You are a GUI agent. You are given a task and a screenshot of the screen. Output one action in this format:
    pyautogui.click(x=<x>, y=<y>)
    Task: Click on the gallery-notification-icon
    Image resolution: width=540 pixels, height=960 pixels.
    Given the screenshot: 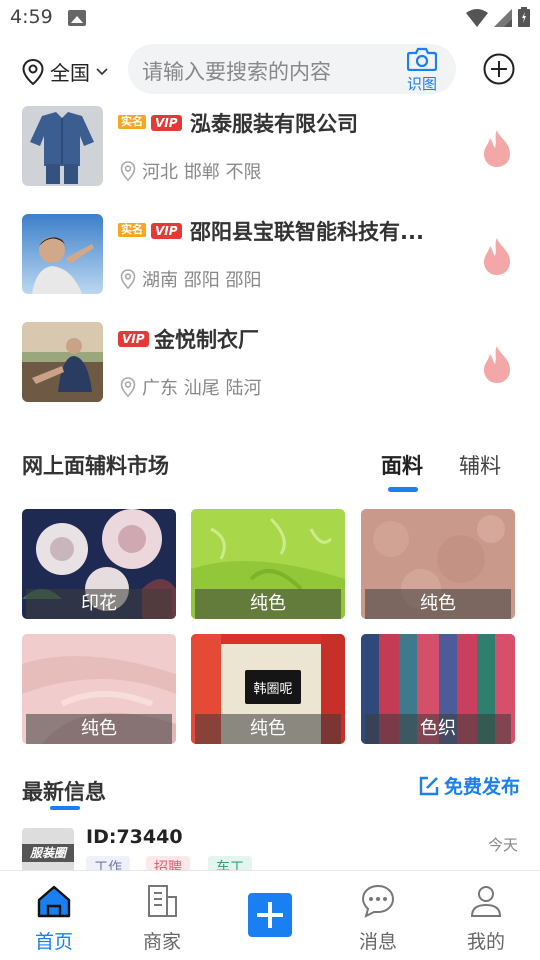 What is the action you would take?
    pyautogui.click(x=77, y=18)
    